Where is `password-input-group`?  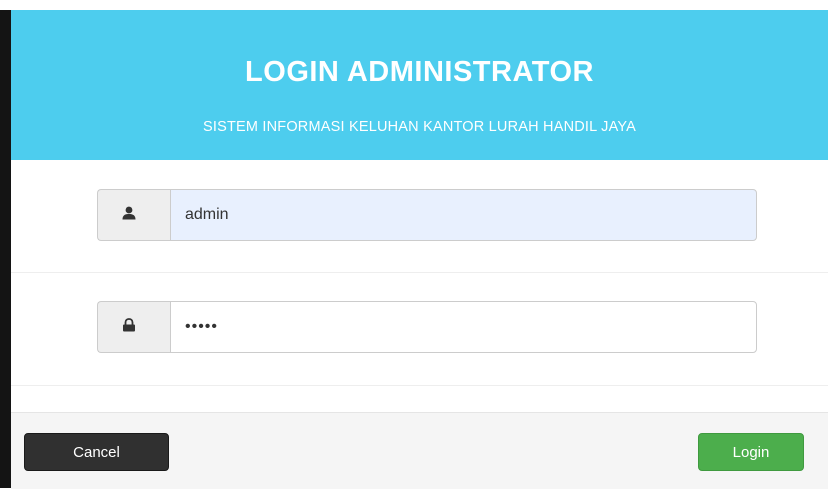
password-input-group is located at coordinates (427, 327).